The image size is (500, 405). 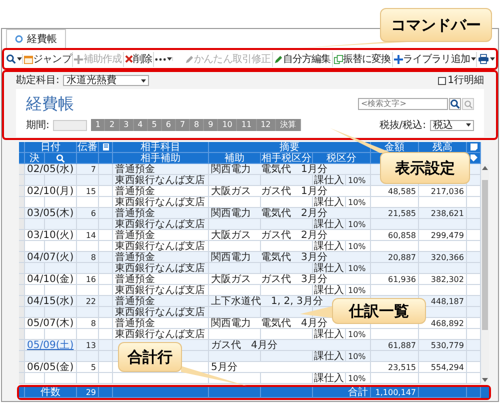 I want to click on table-cell: 238,621, so click(x=443, y=213).